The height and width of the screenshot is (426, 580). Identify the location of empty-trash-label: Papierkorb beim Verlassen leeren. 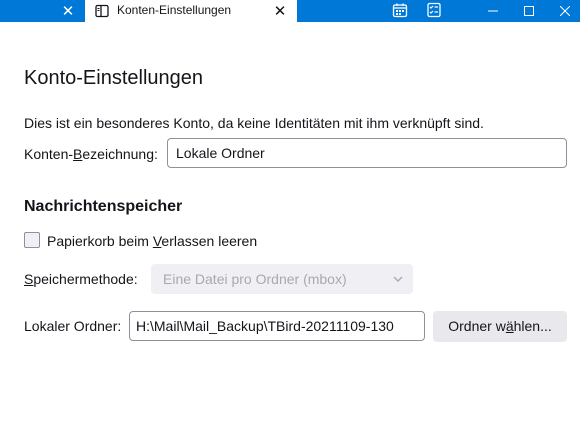
(152, 241).